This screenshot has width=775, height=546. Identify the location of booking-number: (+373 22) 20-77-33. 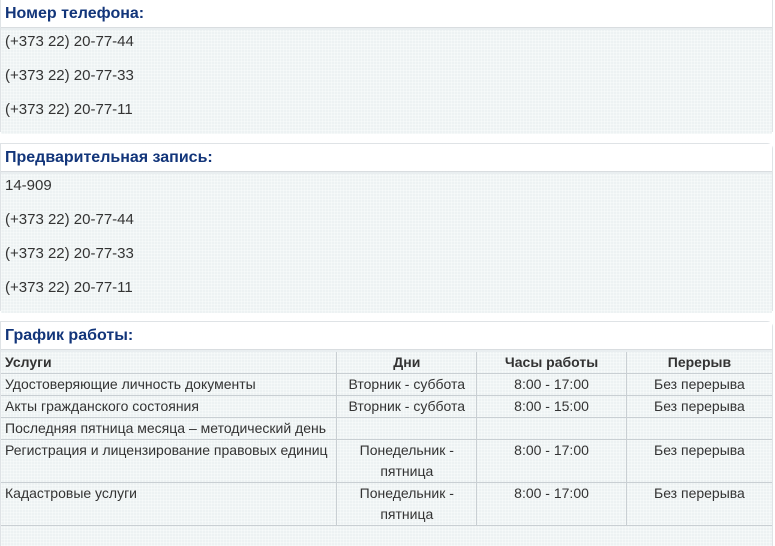
(69, 253).